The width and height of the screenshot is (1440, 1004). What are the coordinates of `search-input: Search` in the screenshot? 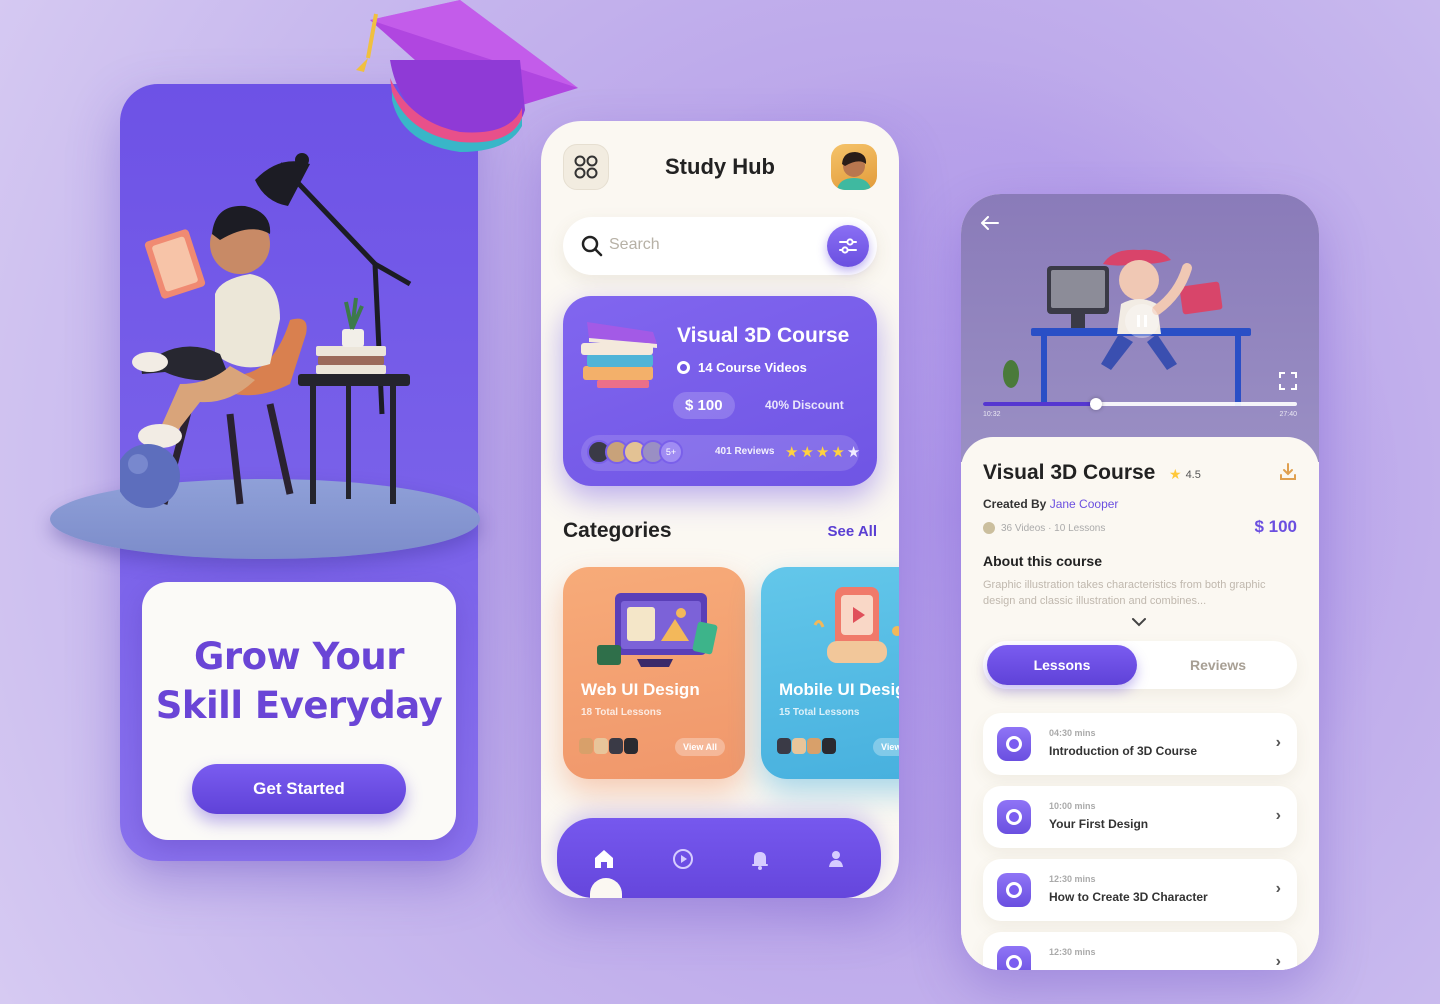 It's located at (634, 245).